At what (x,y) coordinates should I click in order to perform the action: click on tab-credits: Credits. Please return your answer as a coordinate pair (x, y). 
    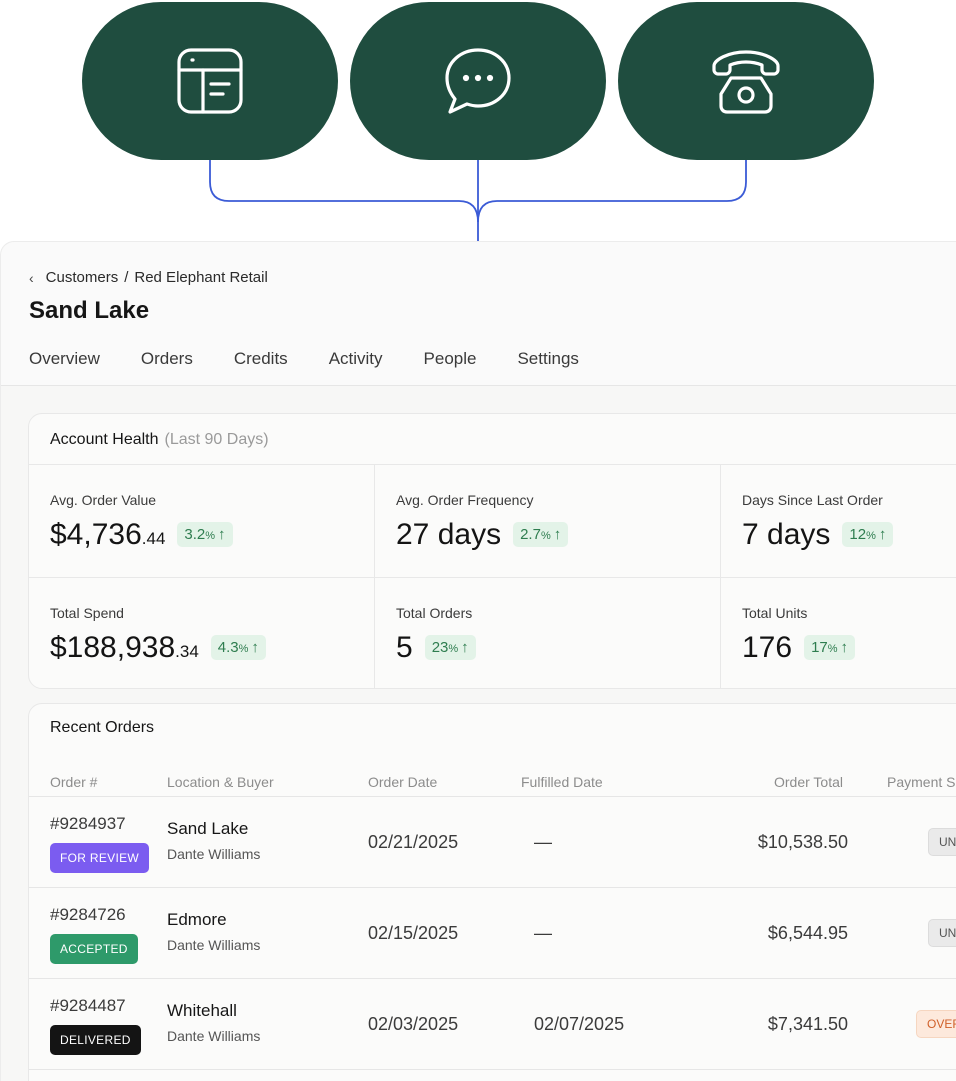
    Looking at the image, I should click on (261, 359).